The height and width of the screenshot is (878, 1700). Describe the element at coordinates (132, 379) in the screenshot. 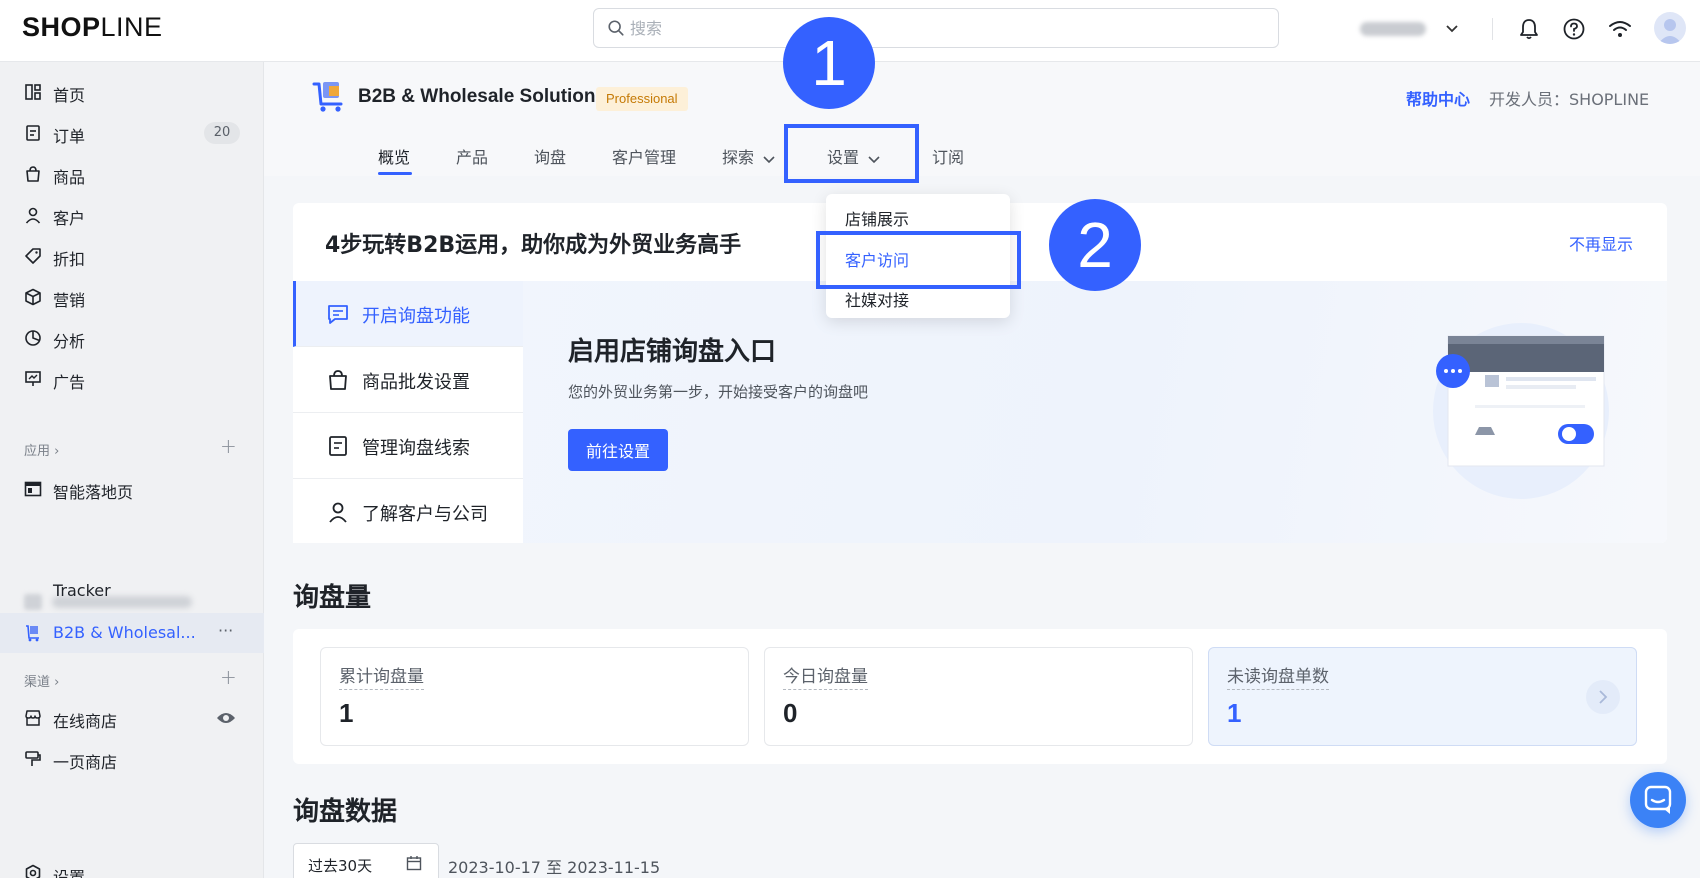

I see `sidebar-item-ads: 广告` at that location.